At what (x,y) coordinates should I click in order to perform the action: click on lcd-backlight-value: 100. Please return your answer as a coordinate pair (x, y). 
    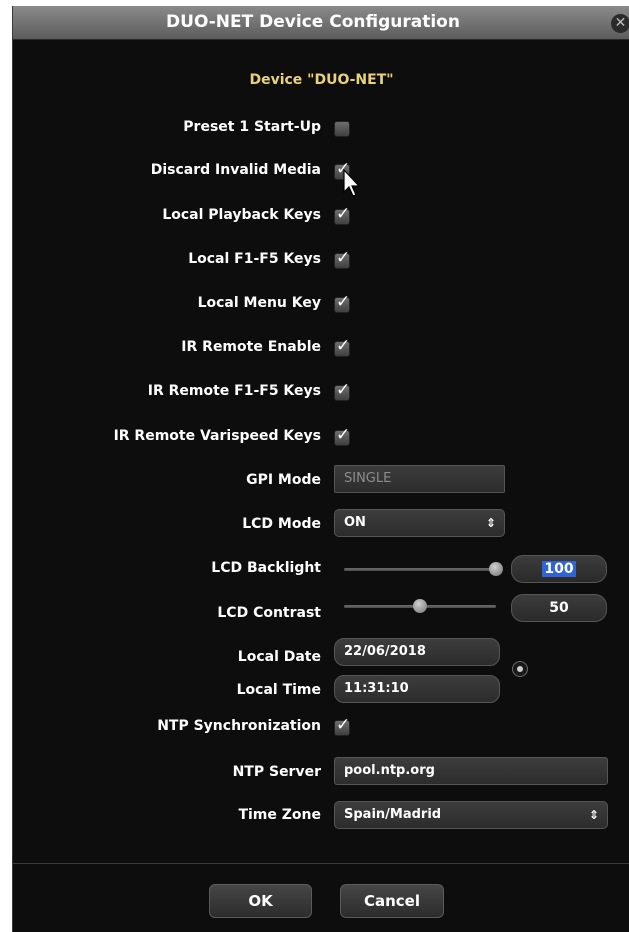
    Looking at the image, I should click on (559, 569).